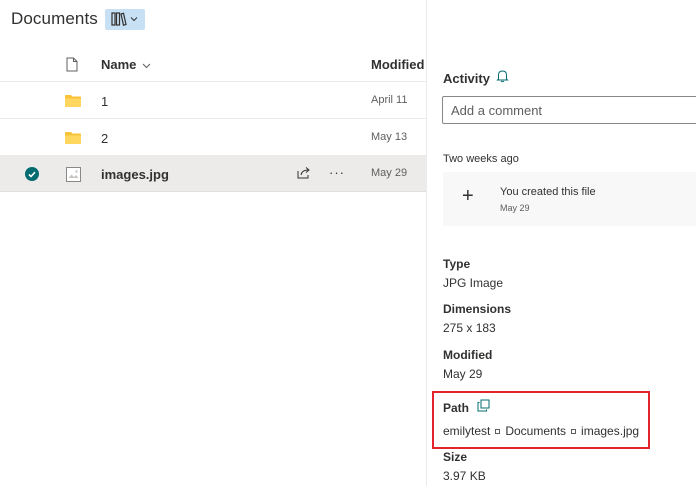 This screenshot has height=486, width=696. I want to click on size-label: Size, so click(455, 457).